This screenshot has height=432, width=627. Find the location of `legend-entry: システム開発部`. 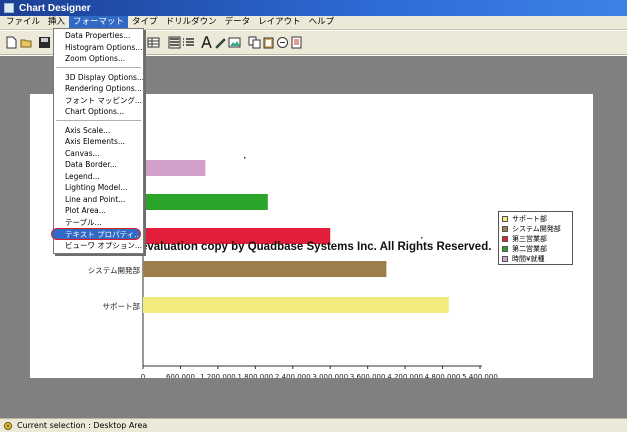

legend-entry: システム開発部 is located at coordinates (535, 229).